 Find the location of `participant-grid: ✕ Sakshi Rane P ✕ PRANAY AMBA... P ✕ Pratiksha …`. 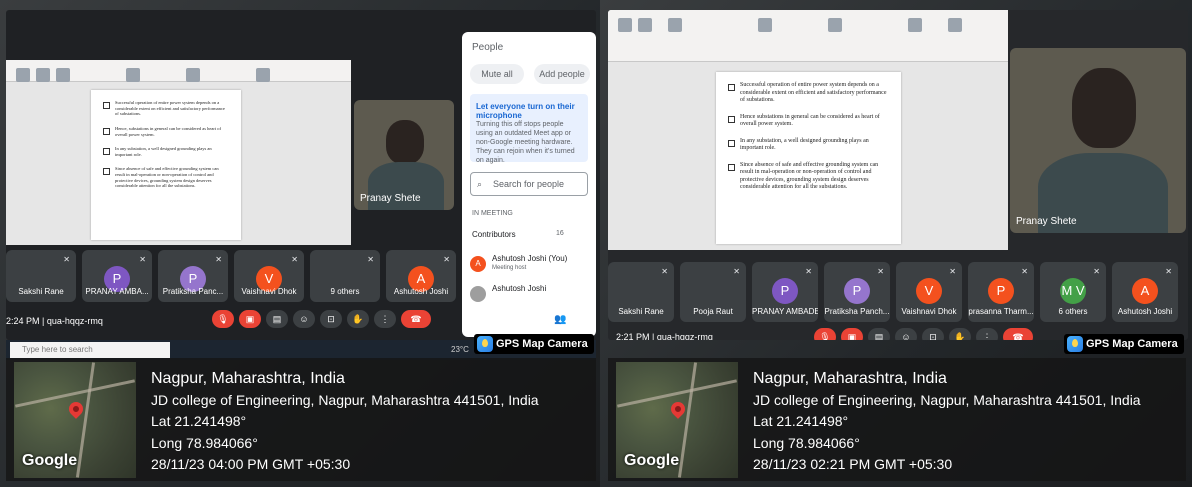

participant-grid: ✕ Sakshi Rane P ✕ PRANAY AMBA... P ✕ Pratiksha … is located at coordinates (231, 276).